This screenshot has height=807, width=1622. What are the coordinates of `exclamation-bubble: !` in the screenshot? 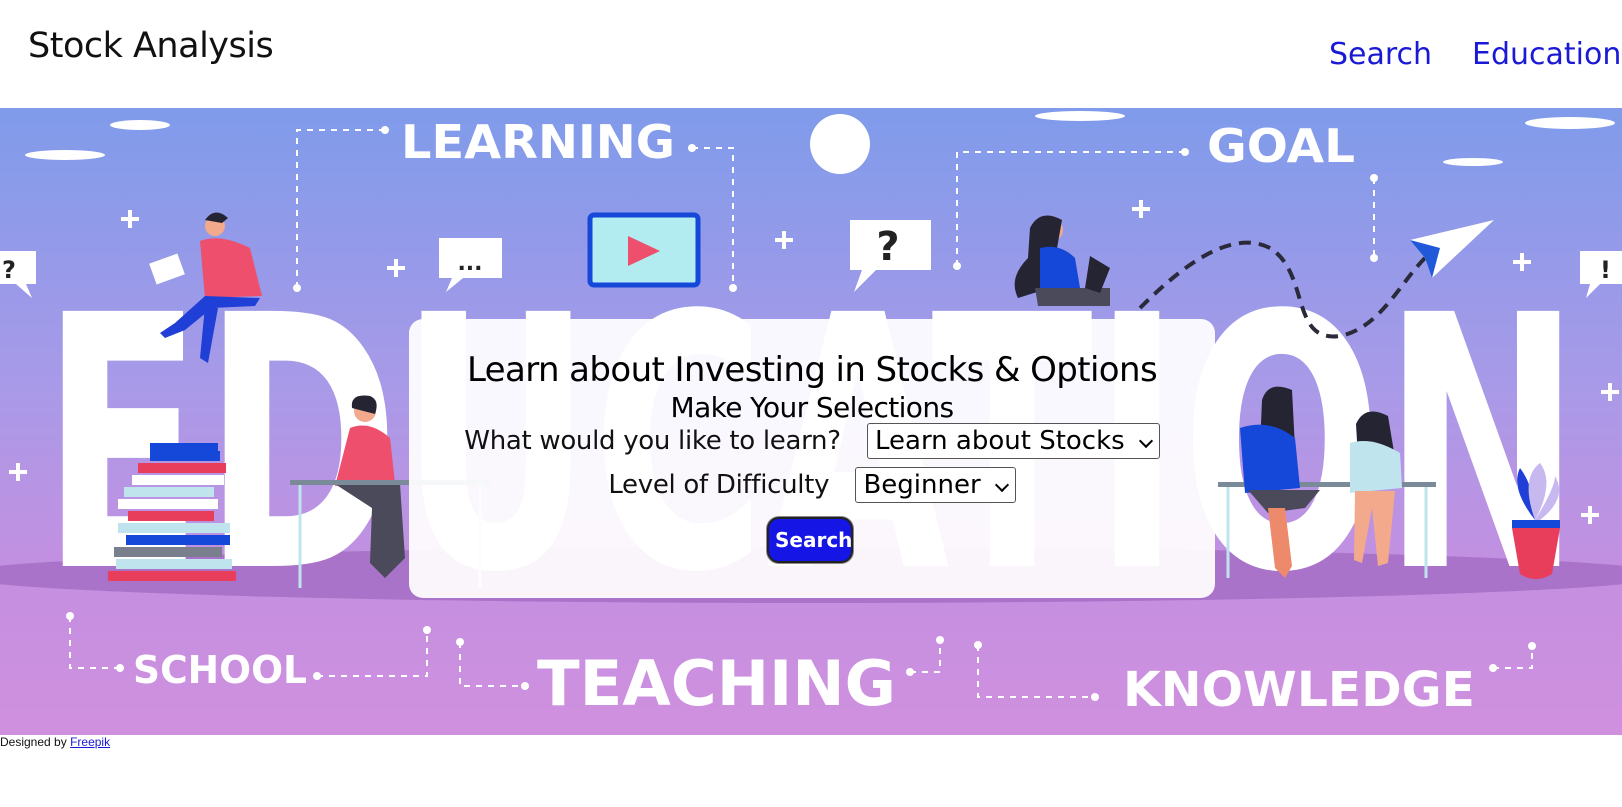 It's located at (1605, 270).